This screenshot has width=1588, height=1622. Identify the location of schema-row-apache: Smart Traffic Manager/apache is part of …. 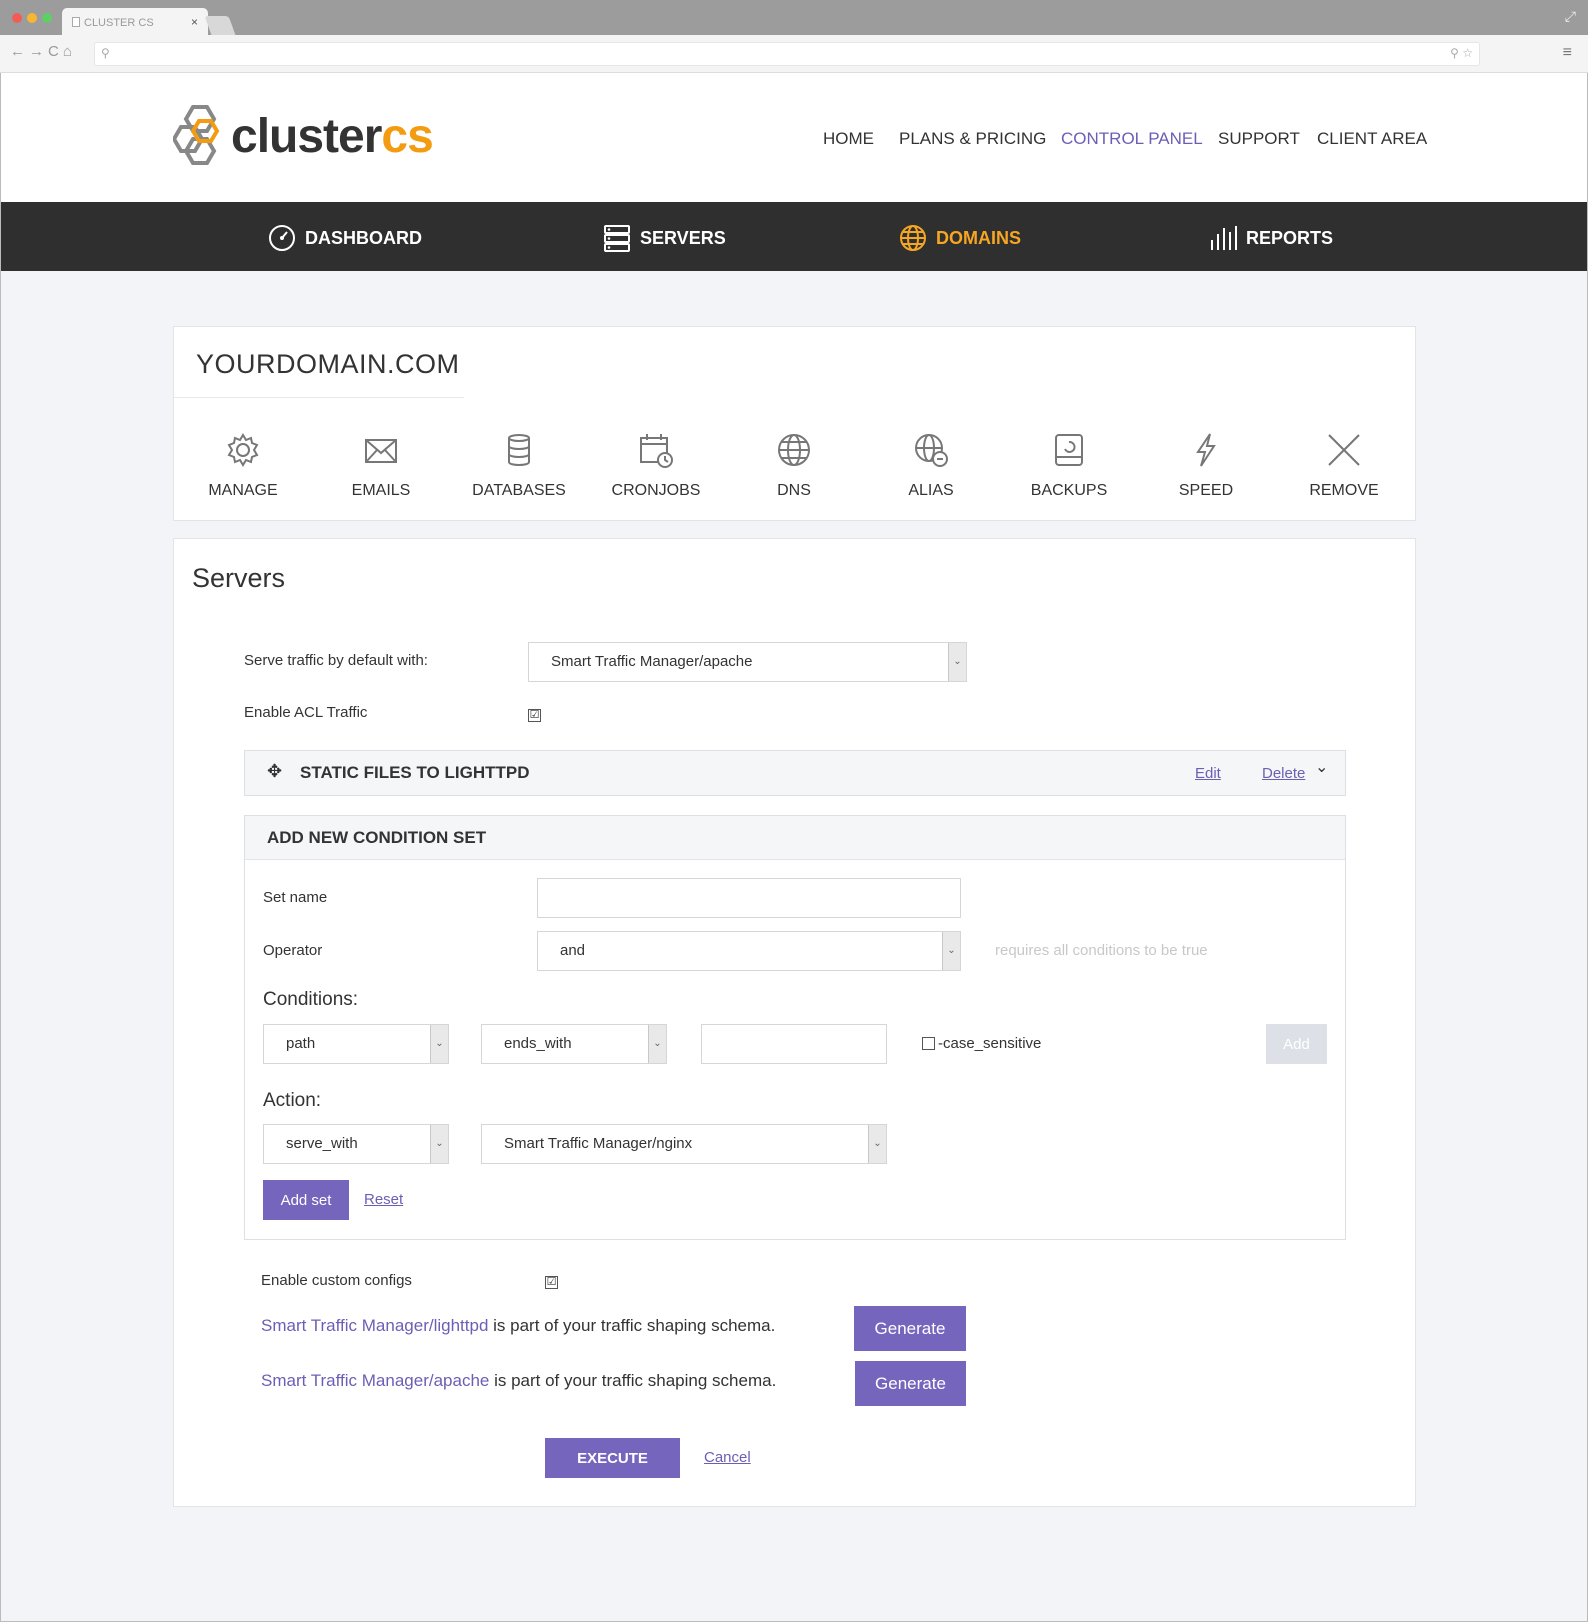
(519, 1380).